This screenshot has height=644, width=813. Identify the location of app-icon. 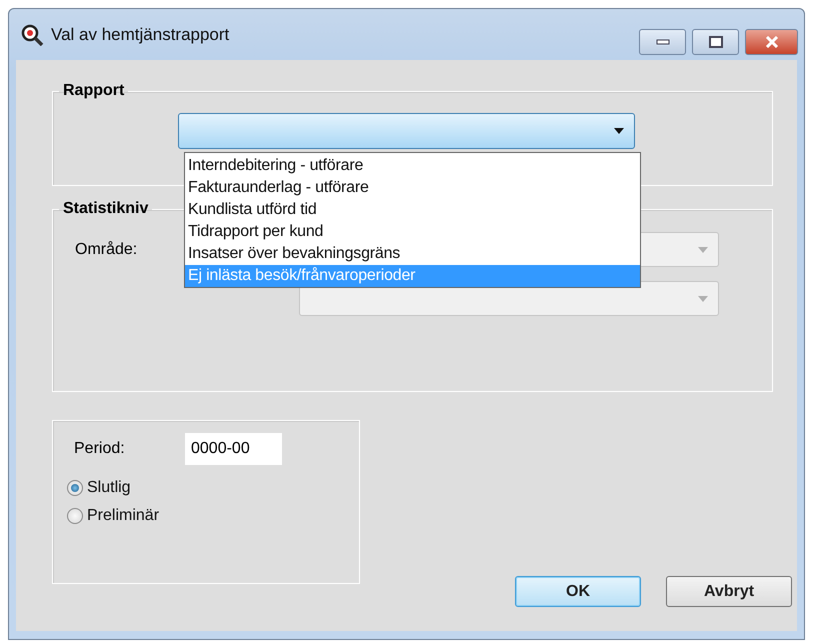
(33, 35).